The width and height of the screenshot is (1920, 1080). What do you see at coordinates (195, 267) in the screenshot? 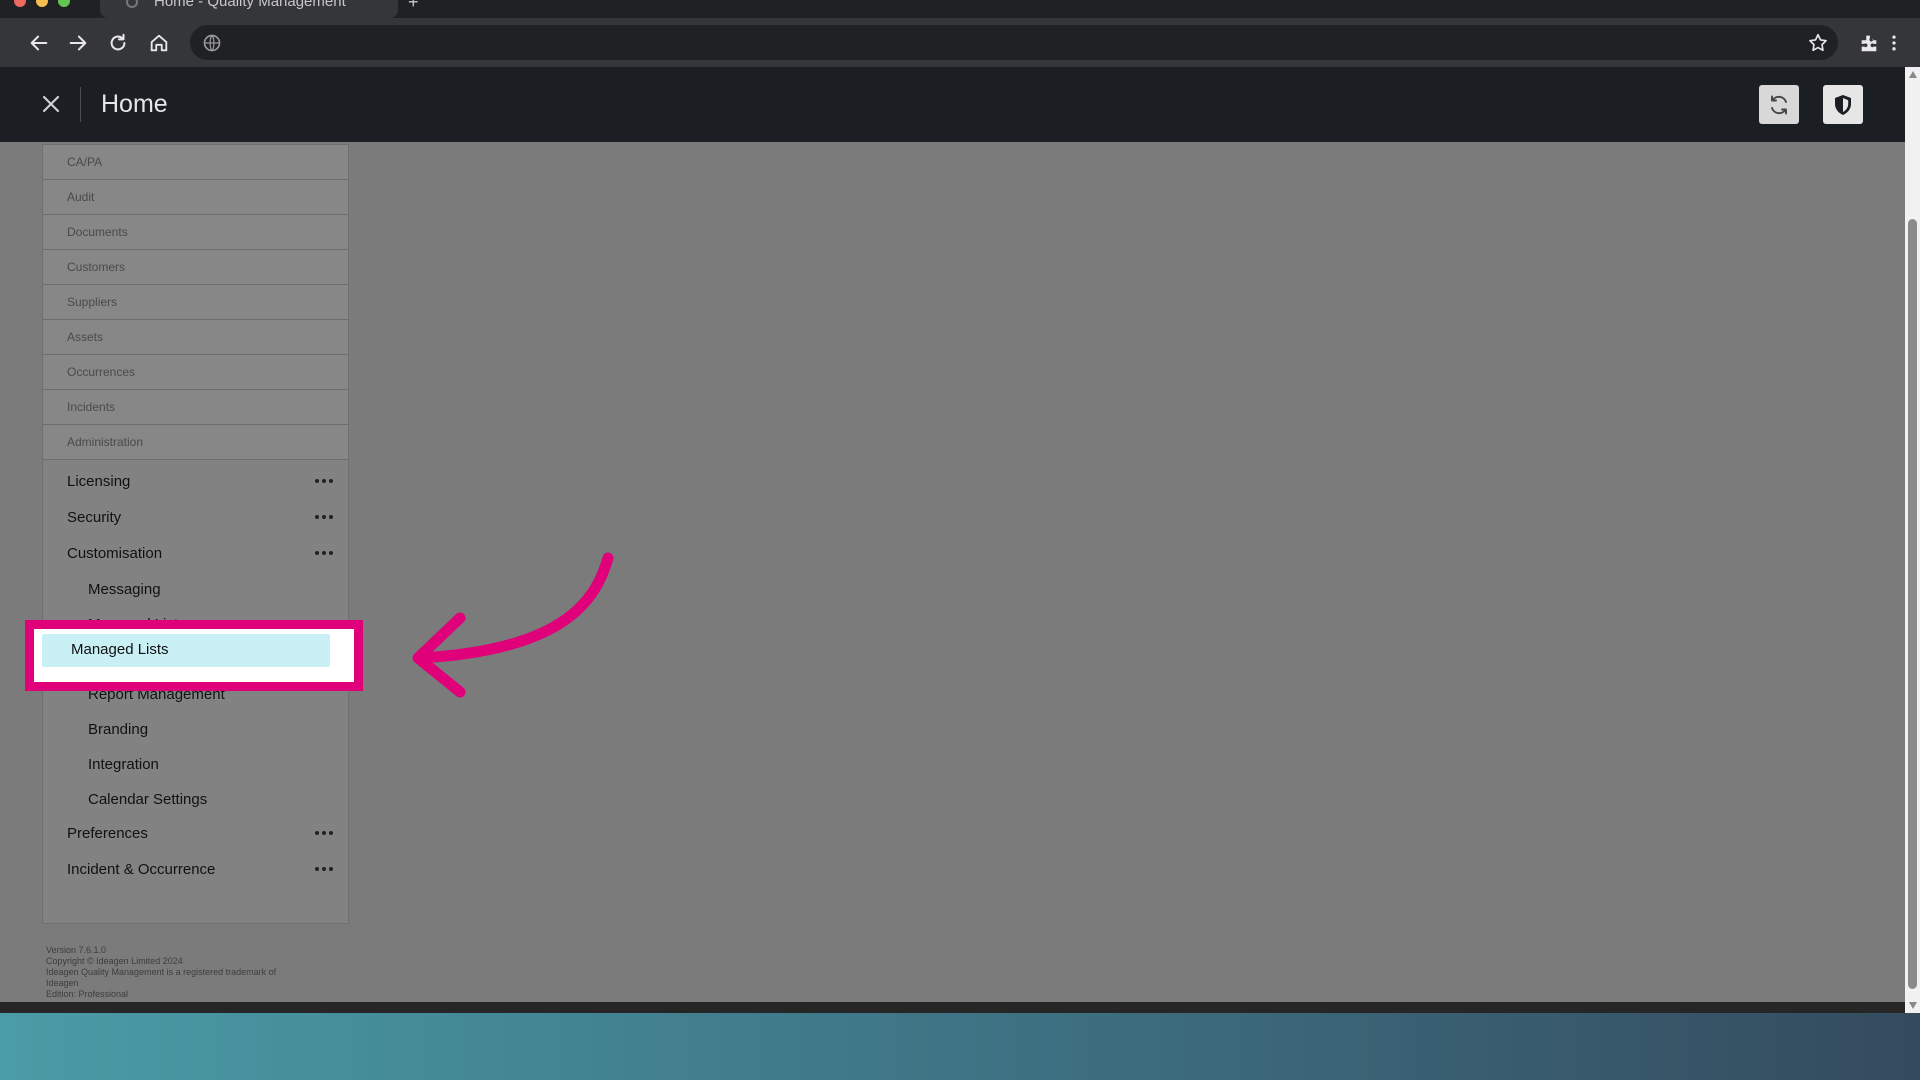
I see `sidebar-module-customers: Customers` at bounding box center [195, 267].